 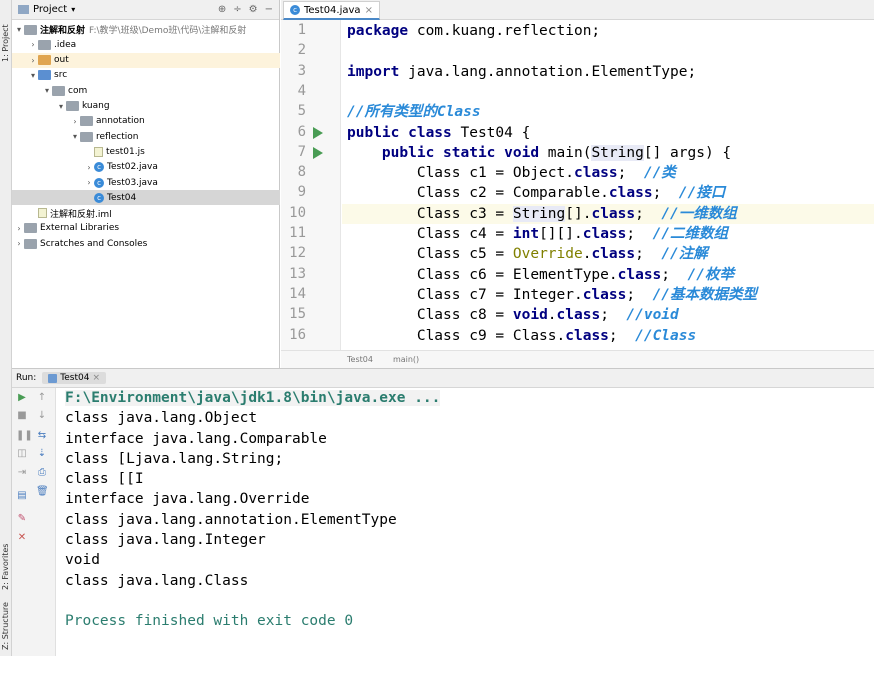 What do you see at coordinates (406, 359) in the screenshot?
I see `breadcrumb-method: main()` at bounding box center [406, 359].